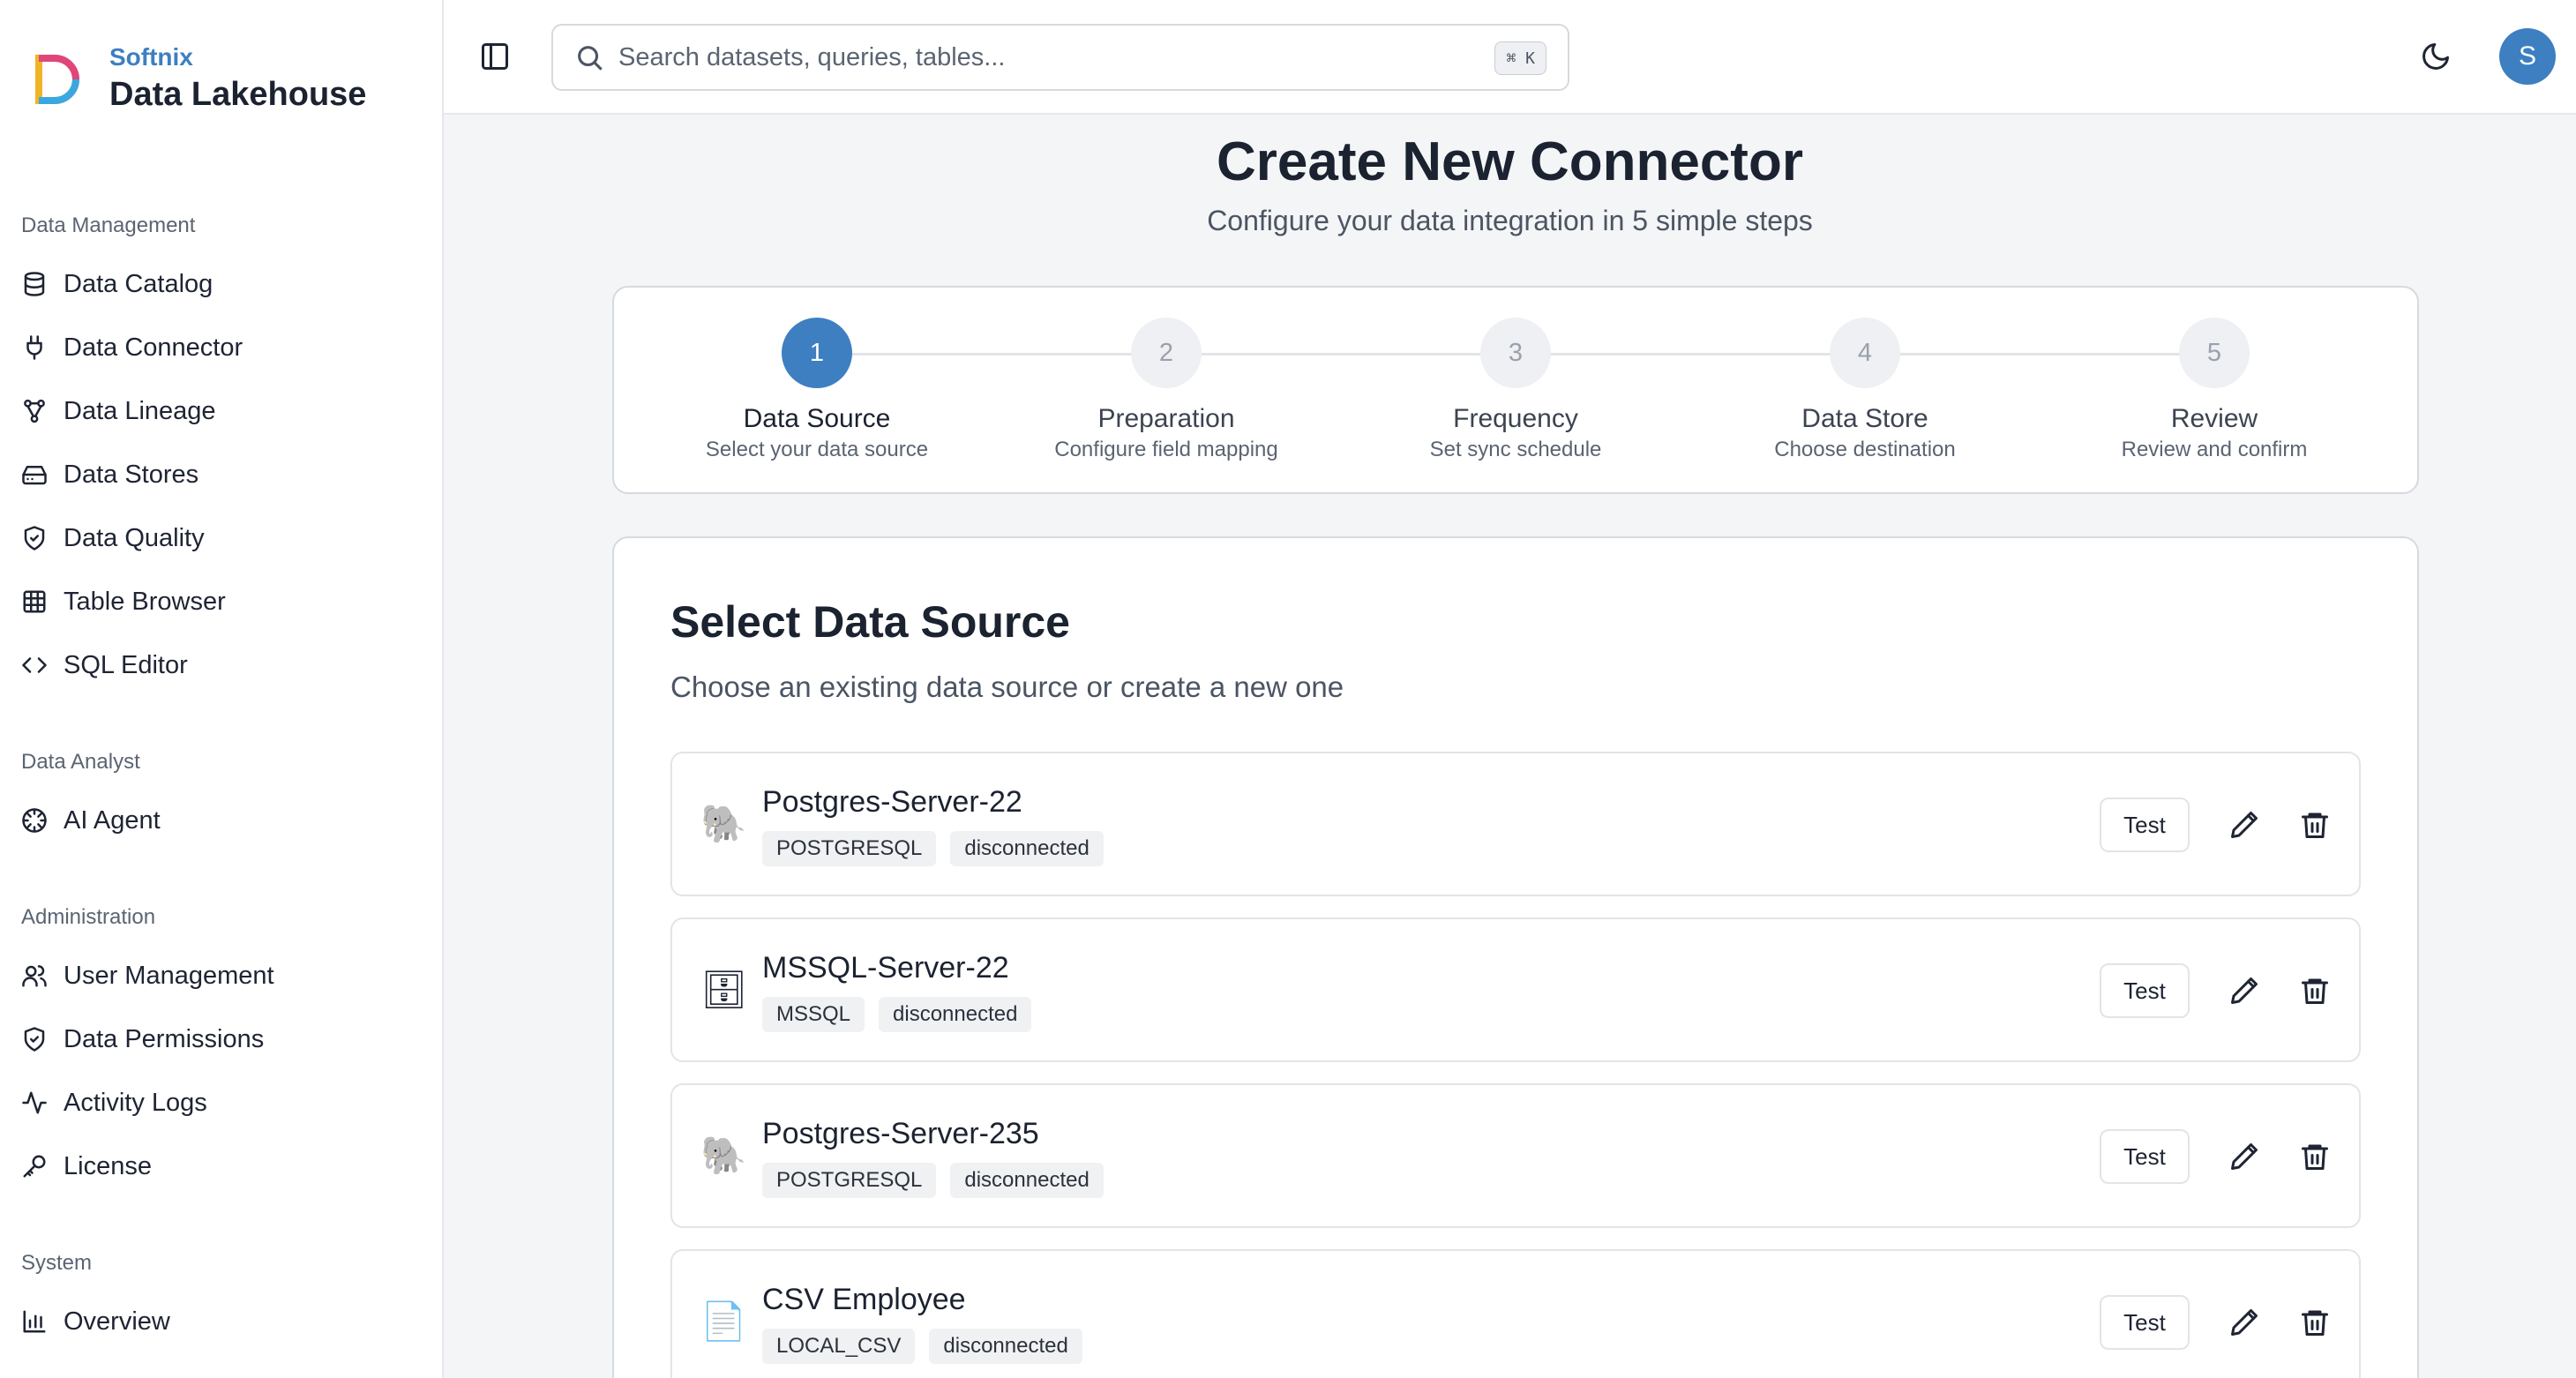  I want to click on sidebar-item-label: Overview, so click(117, 1321).